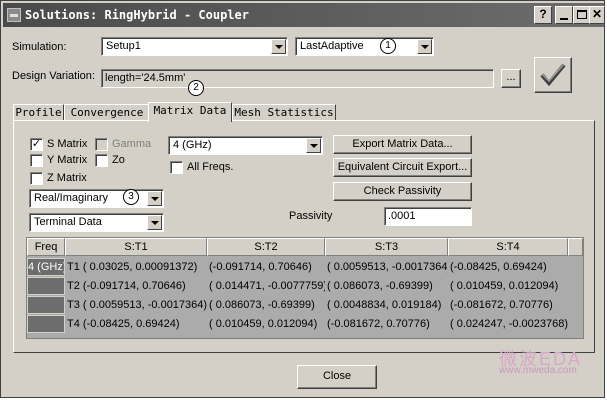 Image resolution: width=607 pixels, height=400 pixels. Describe the element at coordinates (332, 46) in the screenshot. I see `pass-value: LastAdaptive` at that location.